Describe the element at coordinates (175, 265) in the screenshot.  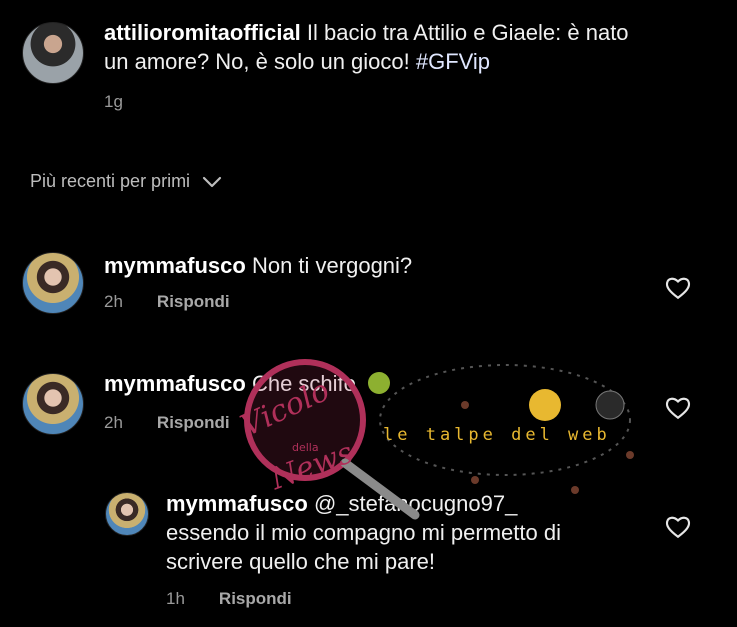
I see `comment-username: mymmafusco` at that location.